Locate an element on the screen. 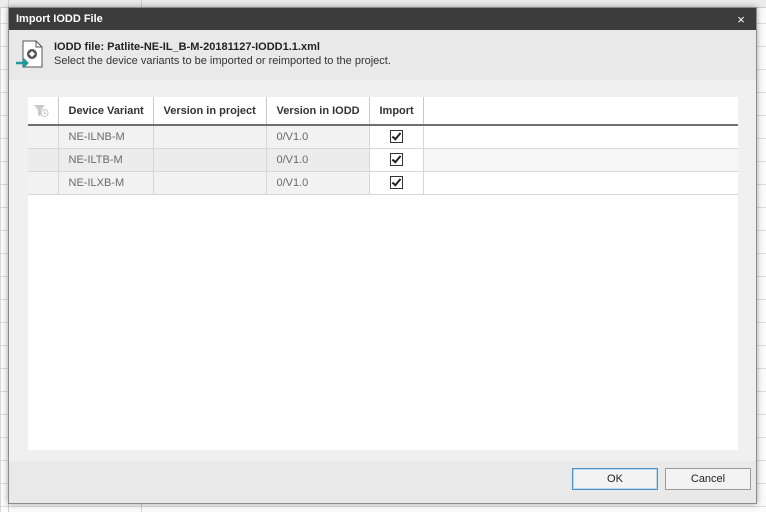 The width and height of the screenshot is (766, 512). ok-button: OK is located at coordinates (615, 479).